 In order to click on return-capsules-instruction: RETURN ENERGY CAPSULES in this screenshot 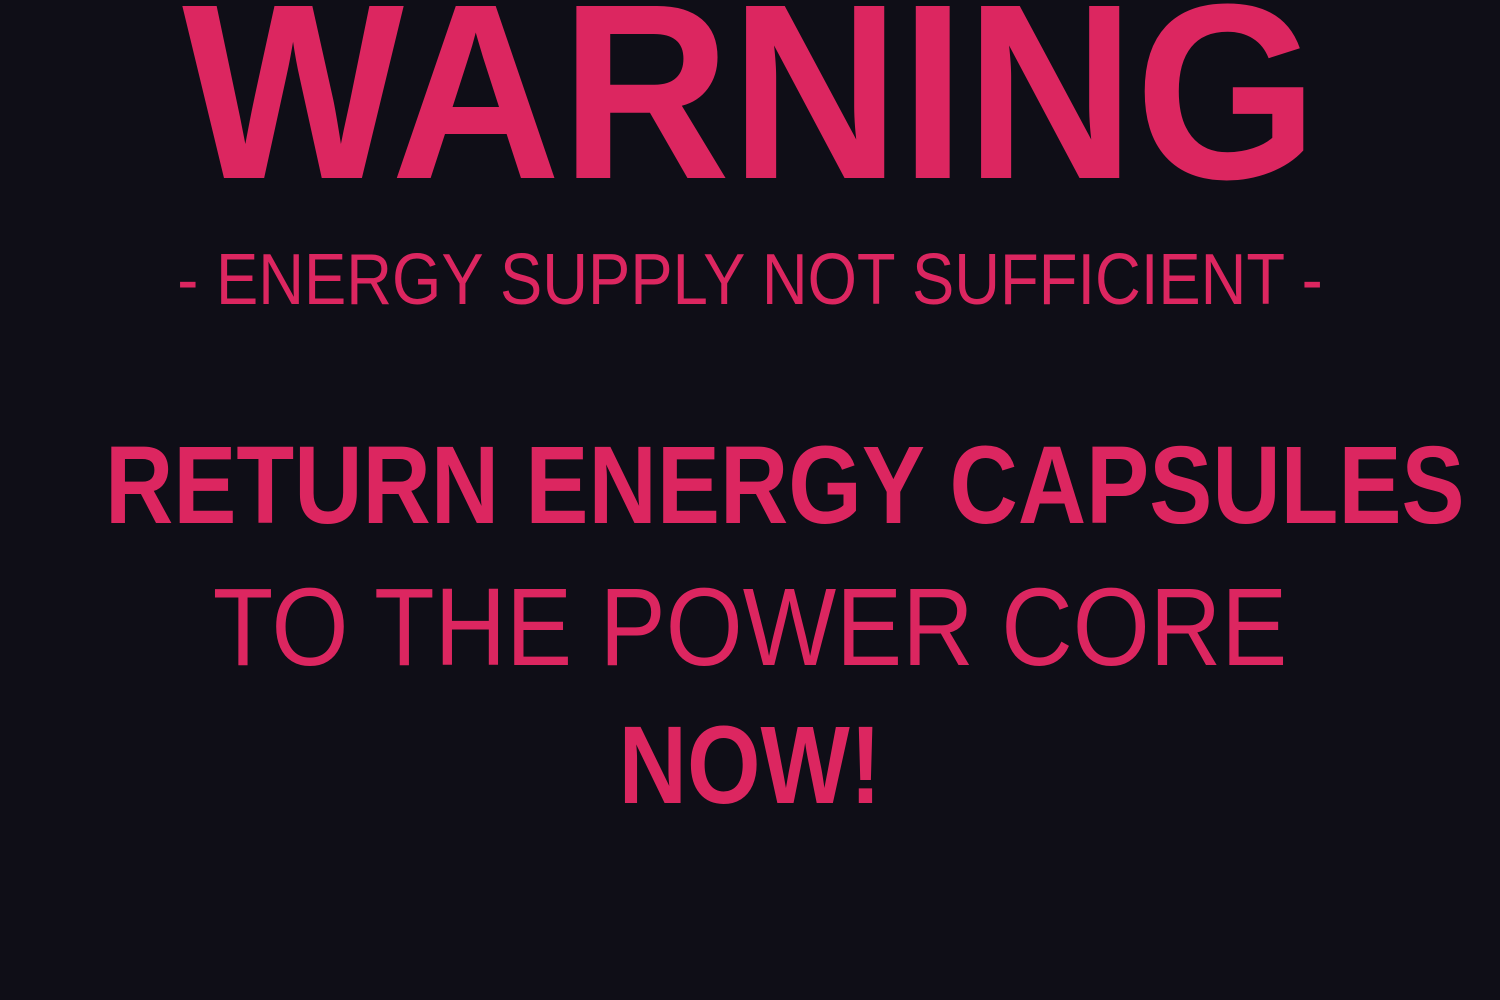, I will do `click(785, 485)`.